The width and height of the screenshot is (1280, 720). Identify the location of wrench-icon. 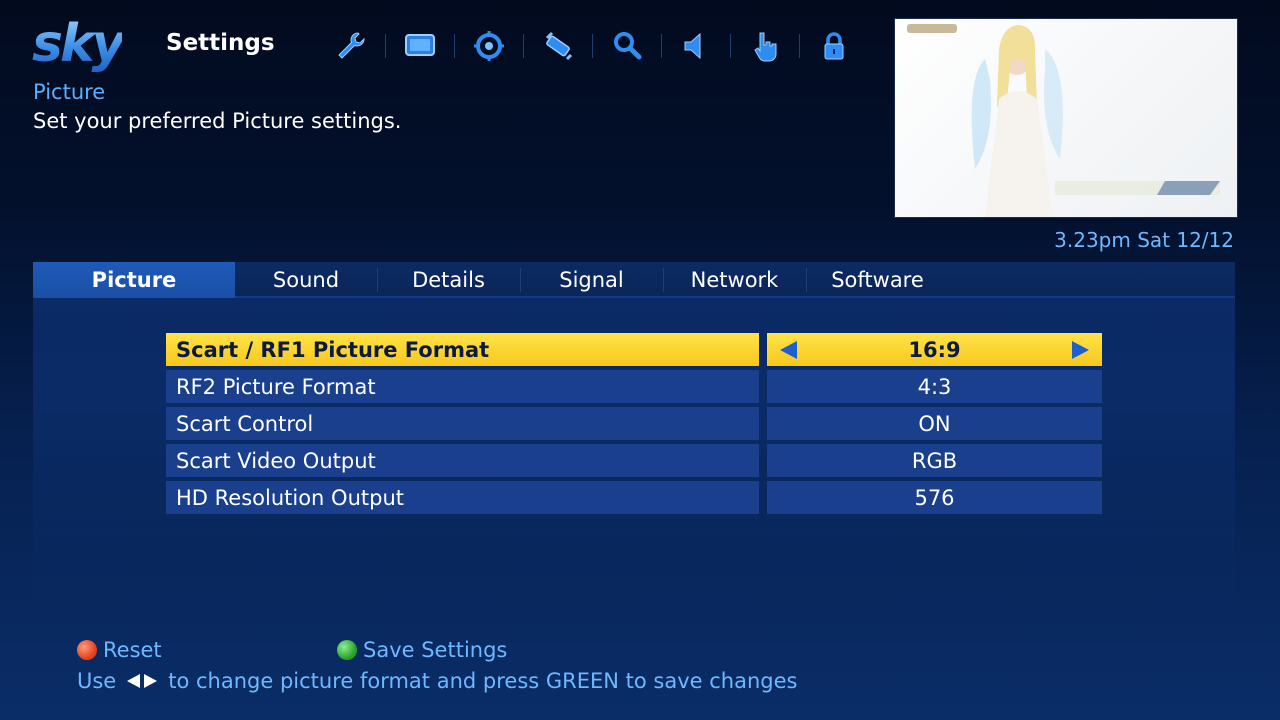
(350, 46).